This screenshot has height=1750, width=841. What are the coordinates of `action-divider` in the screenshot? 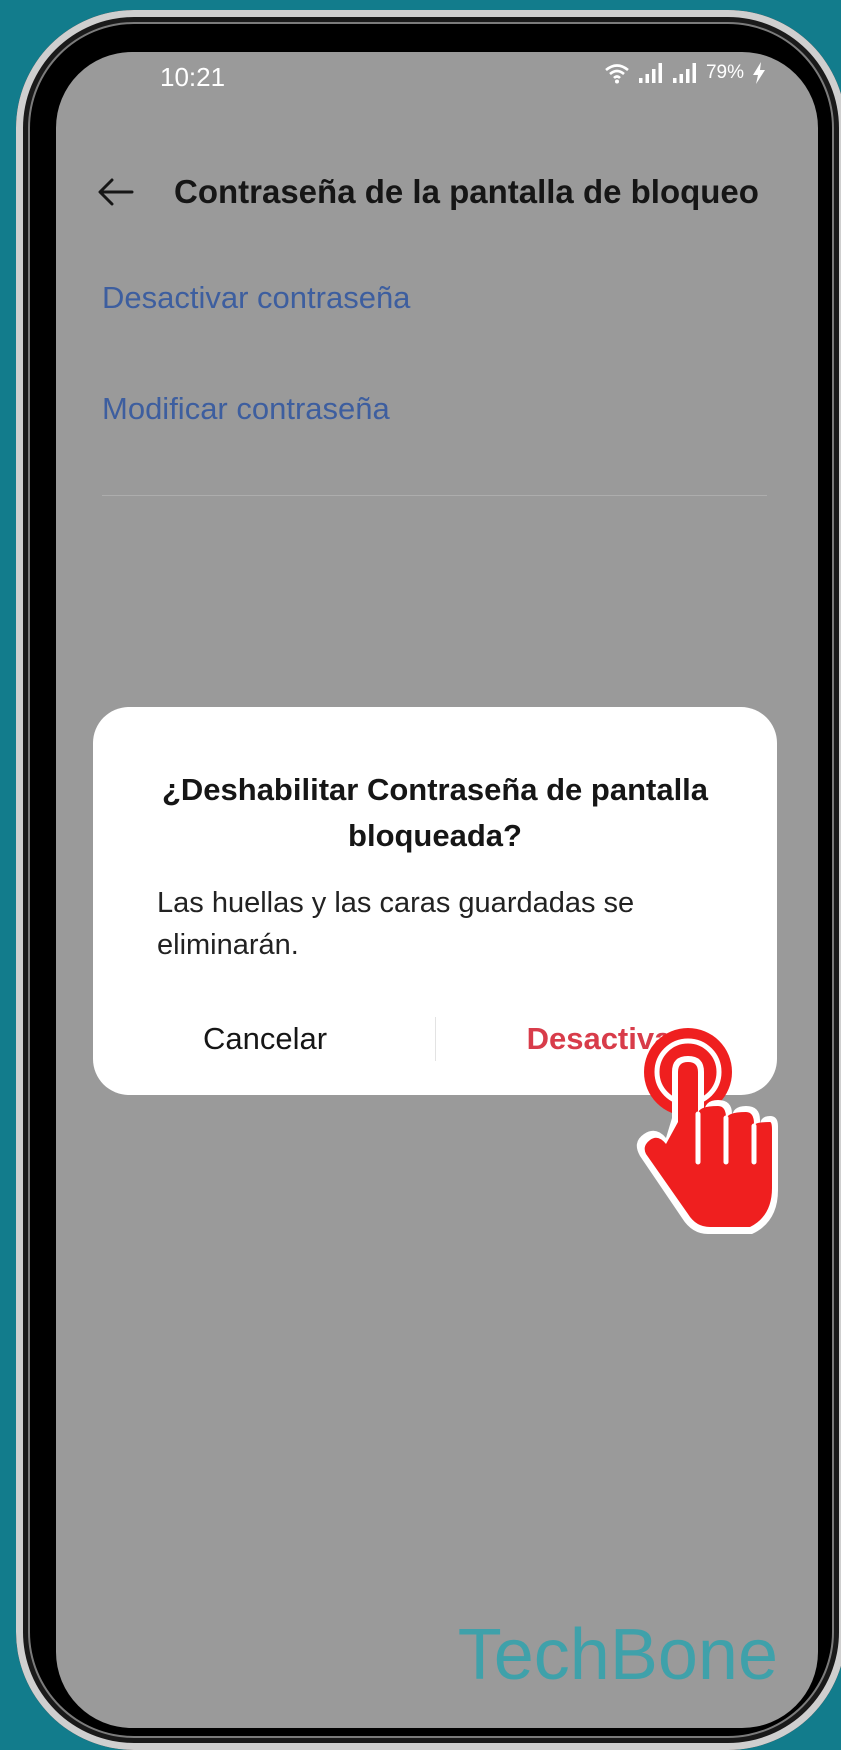 It's located at (435, 1039).